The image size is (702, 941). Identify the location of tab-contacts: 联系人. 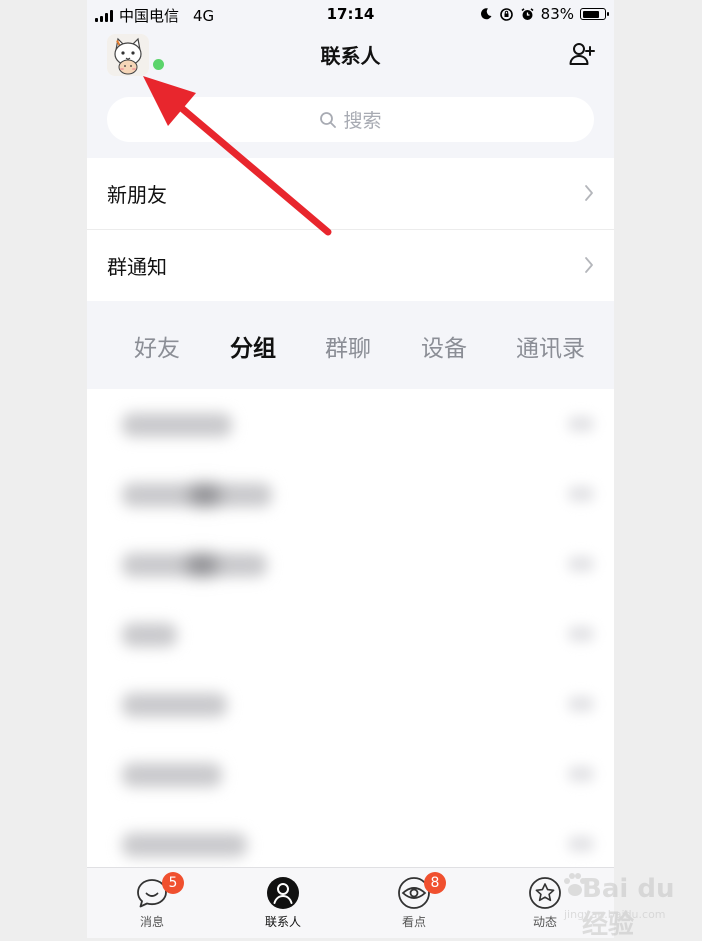
(283, 903).